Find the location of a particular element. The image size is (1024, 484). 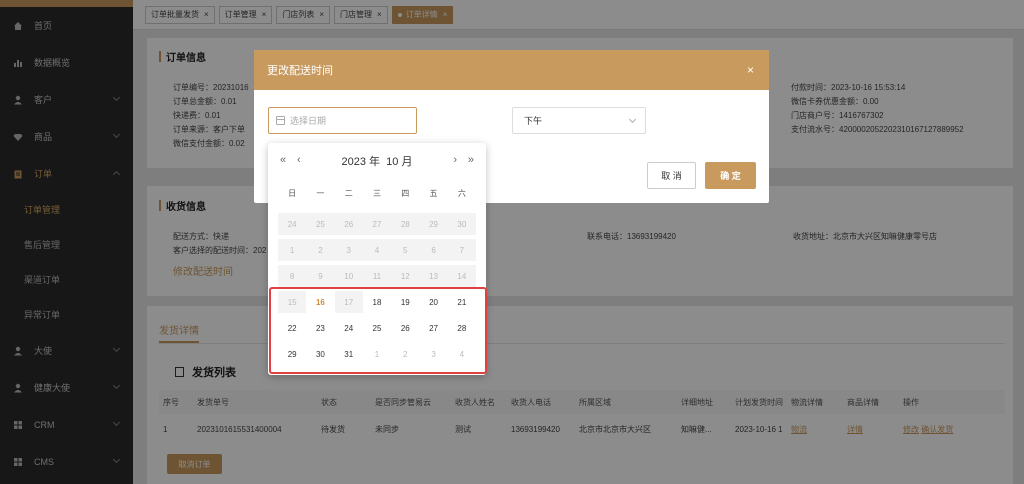

weekday-label: 二 is located at coordinates (348, 193).